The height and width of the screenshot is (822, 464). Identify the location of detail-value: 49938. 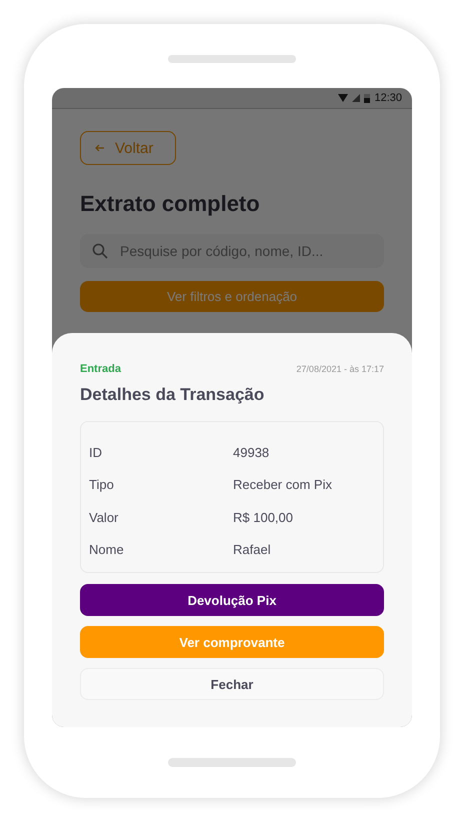
(251, 452).